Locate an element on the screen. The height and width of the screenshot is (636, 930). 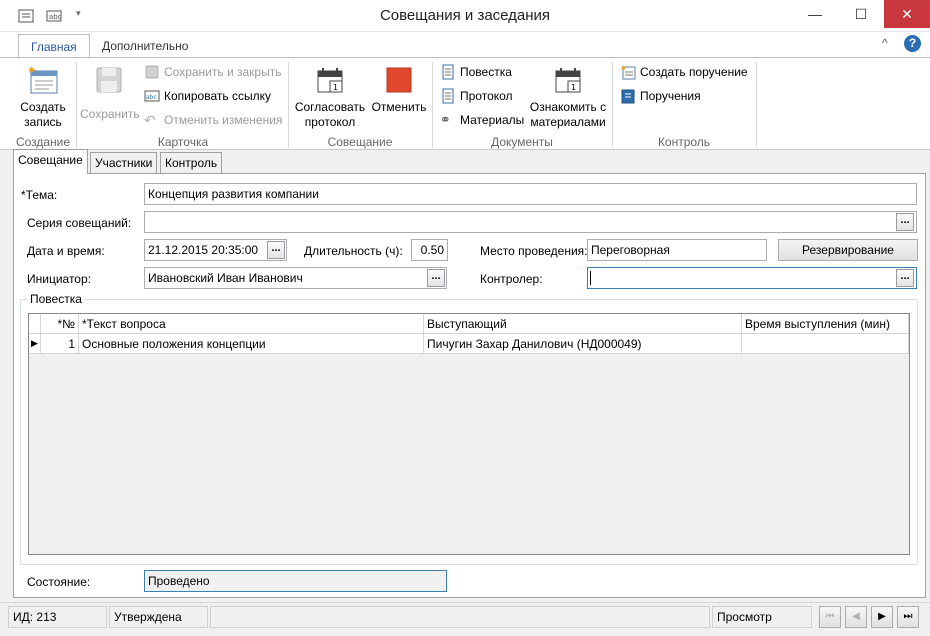
tasks-label: Поручения is located at coordinates (670, 96).